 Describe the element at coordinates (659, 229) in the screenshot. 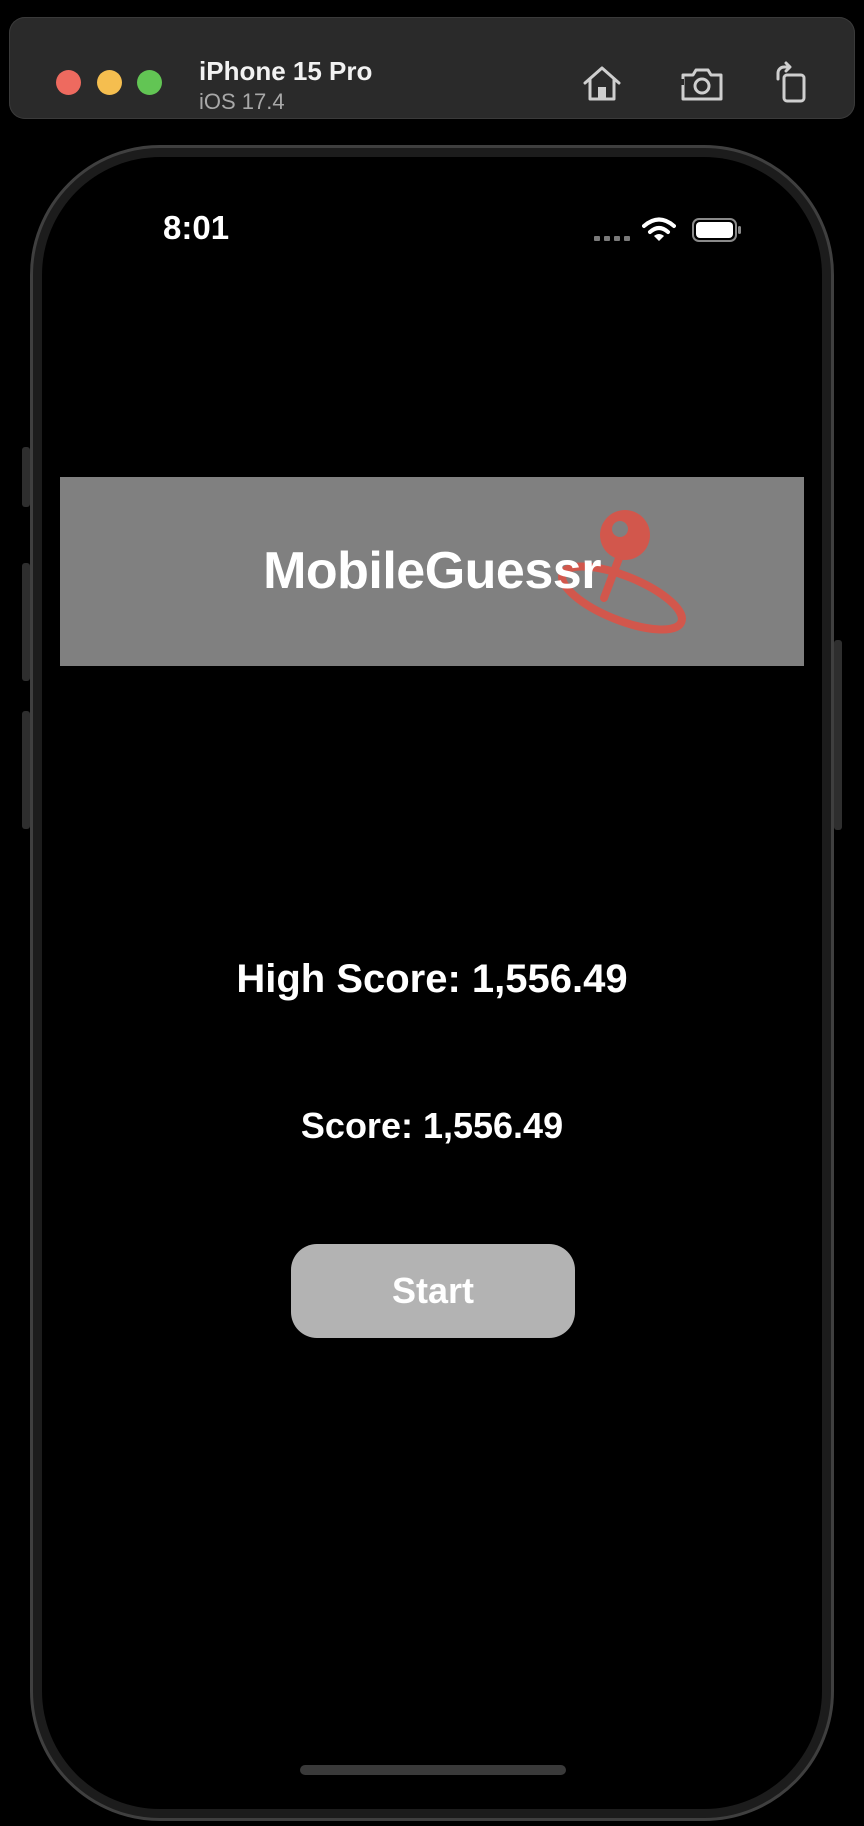

I see `wifi-icon` at that location.